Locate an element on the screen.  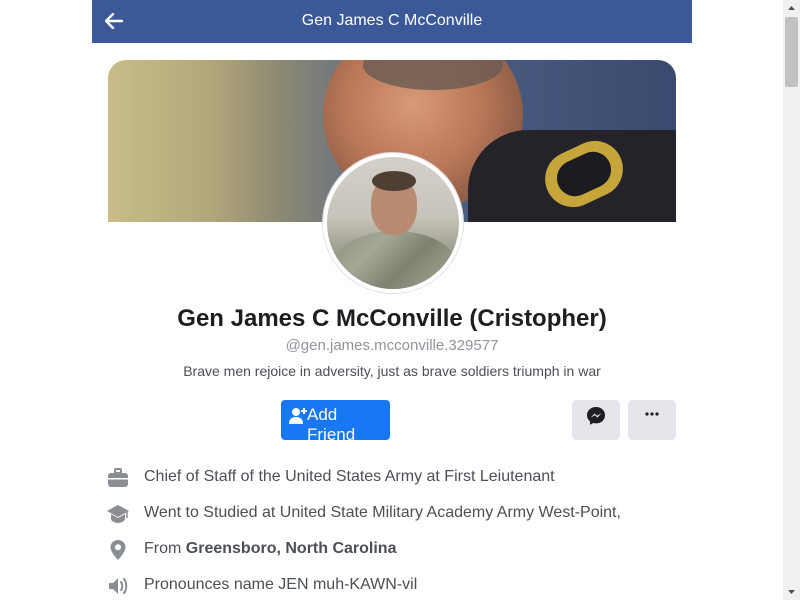
scroll-up-arrow-icon is located at coordinates (791, 8).